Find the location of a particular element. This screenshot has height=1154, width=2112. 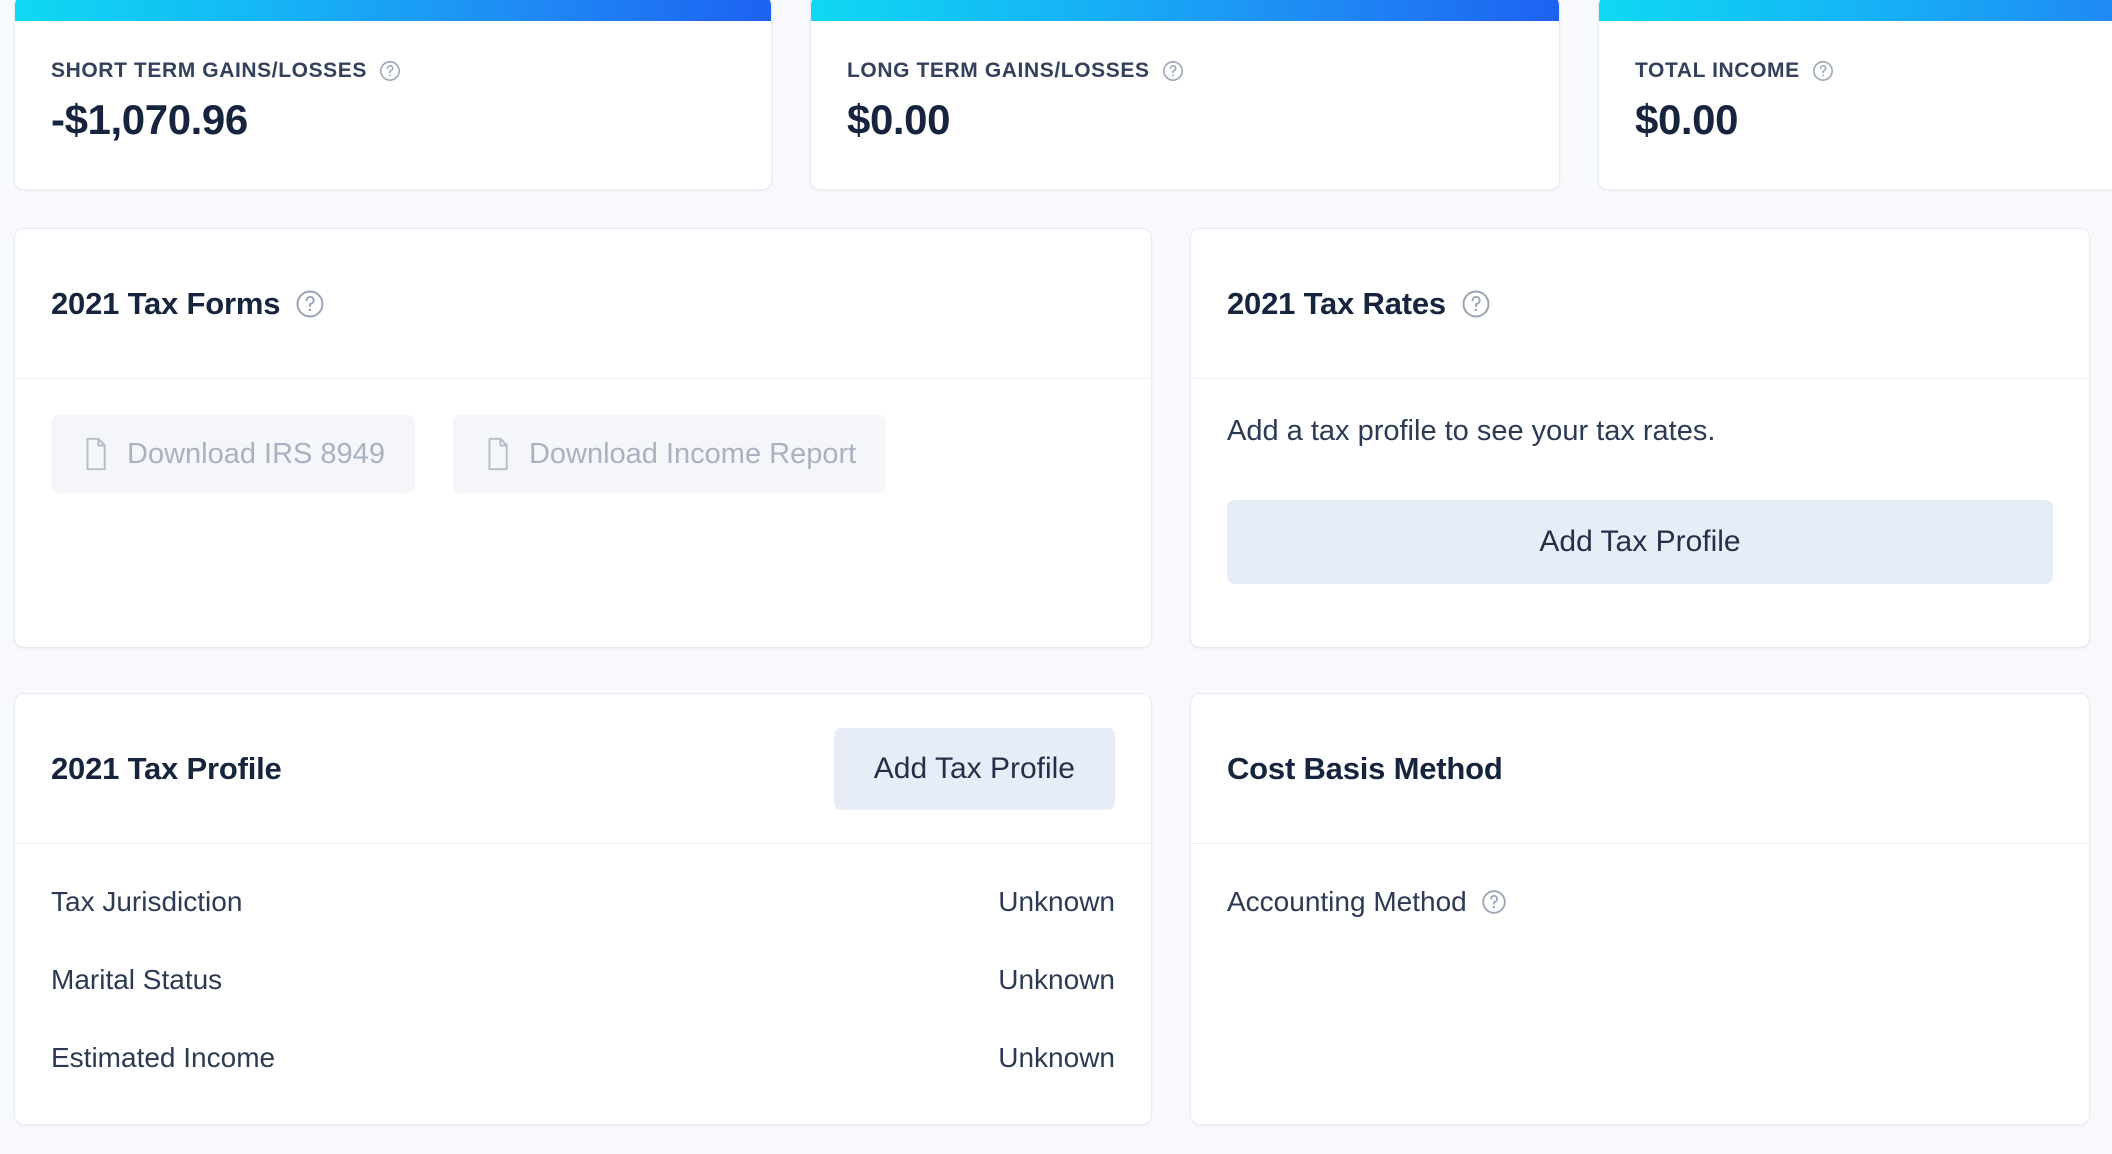

accounting-method-label-wrap: Accounting Method is located at coordinates (1367, 902).